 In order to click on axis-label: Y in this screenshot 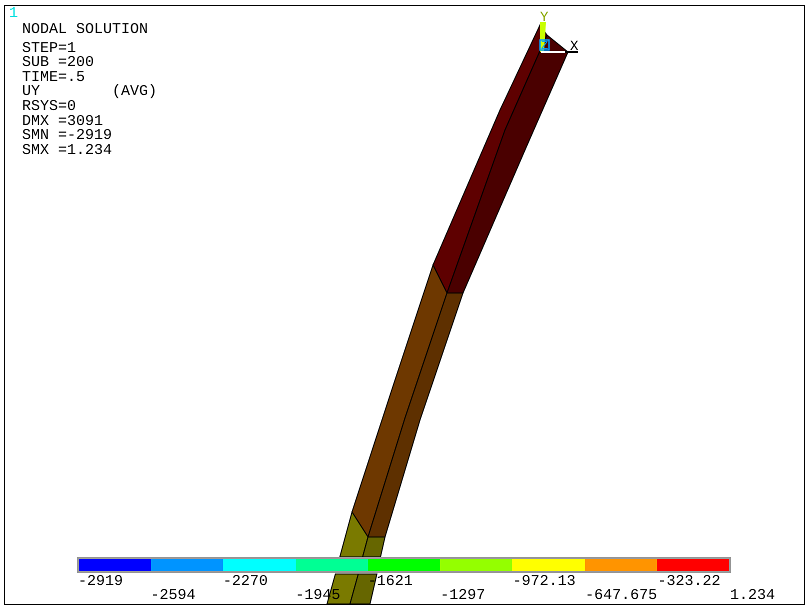, I will do `click(544, 18)`.